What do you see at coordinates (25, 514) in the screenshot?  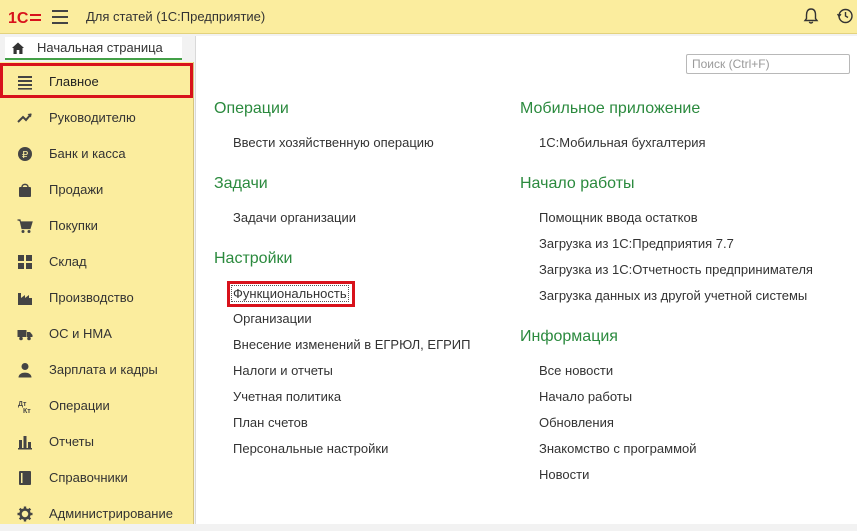 I see `gear-icon` at bounding box center [25, 514].